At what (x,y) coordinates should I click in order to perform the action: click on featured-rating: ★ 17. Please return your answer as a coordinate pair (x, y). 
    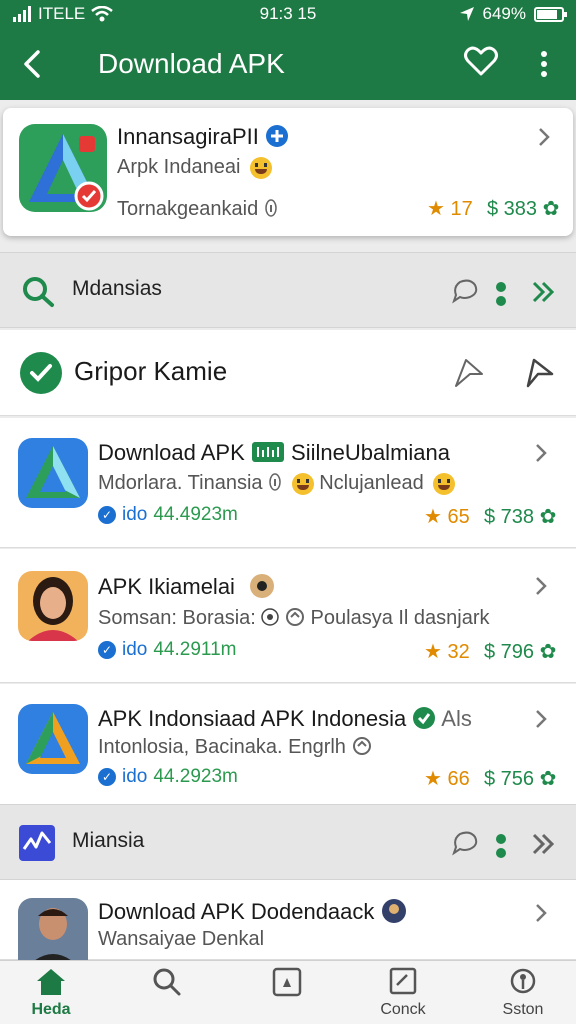
    Looking at the image, I should click on (450, 208).